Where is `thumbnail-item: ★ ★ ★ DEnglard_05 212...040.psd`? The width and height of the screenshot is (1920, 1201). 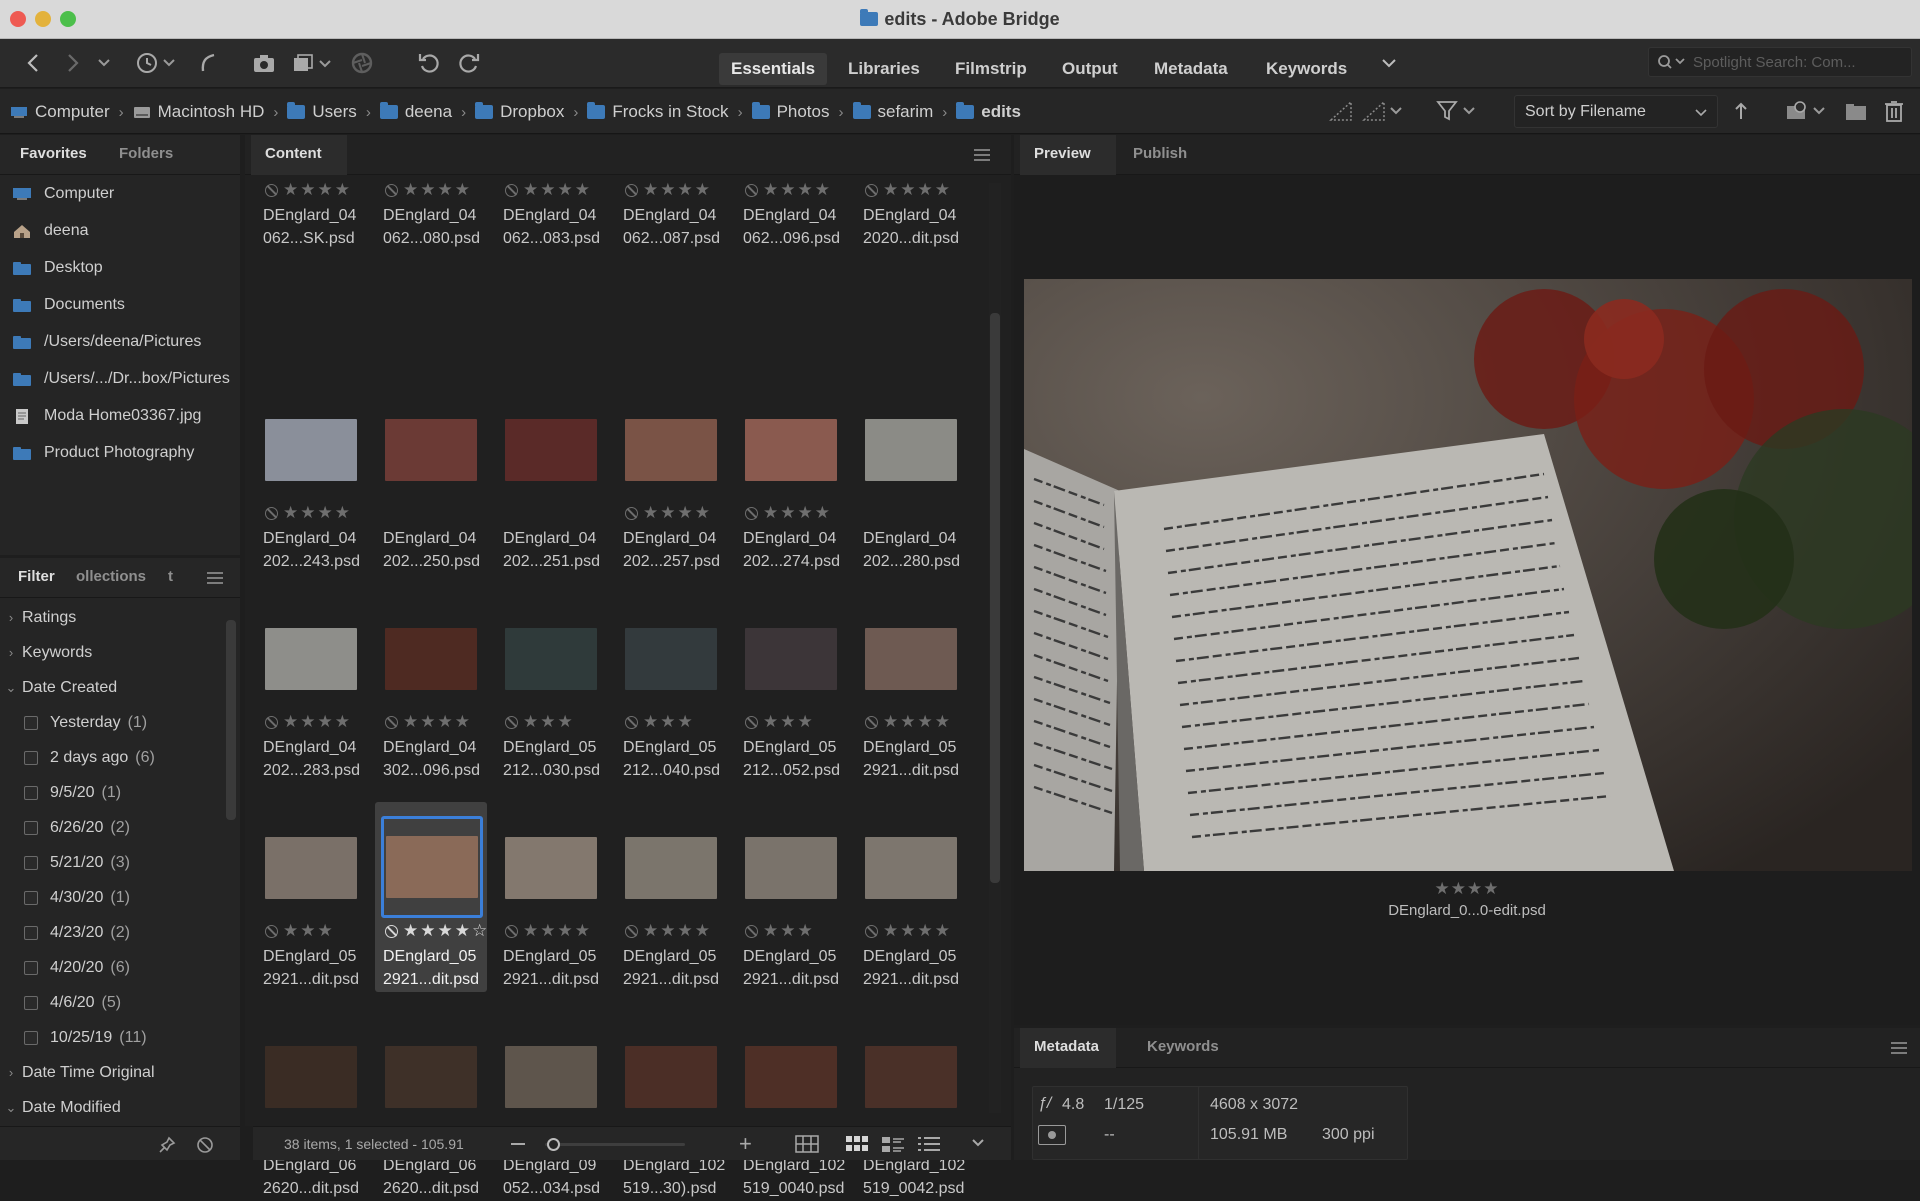 thumbnail-item: ★ ★ ★ DEnglard_05 212...040.psd is located at coordinates (671, 688).